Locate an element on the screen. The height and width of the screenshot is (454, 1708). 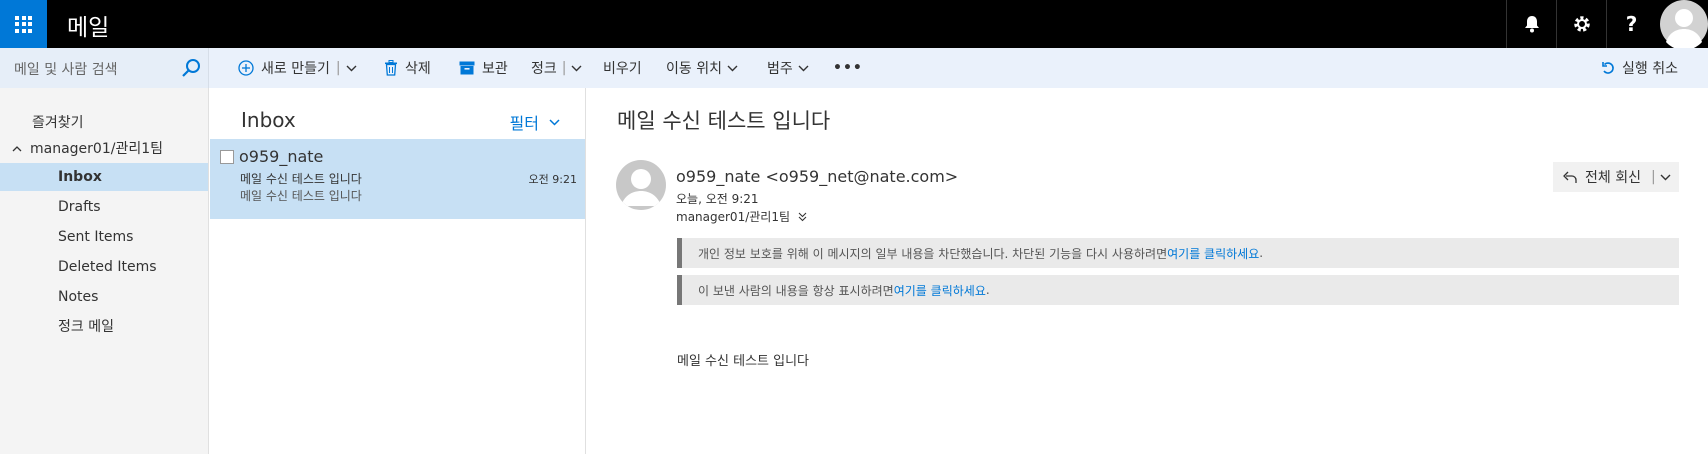
favorites-label: 즐겨찾기 is located at coordinates (58, 123).